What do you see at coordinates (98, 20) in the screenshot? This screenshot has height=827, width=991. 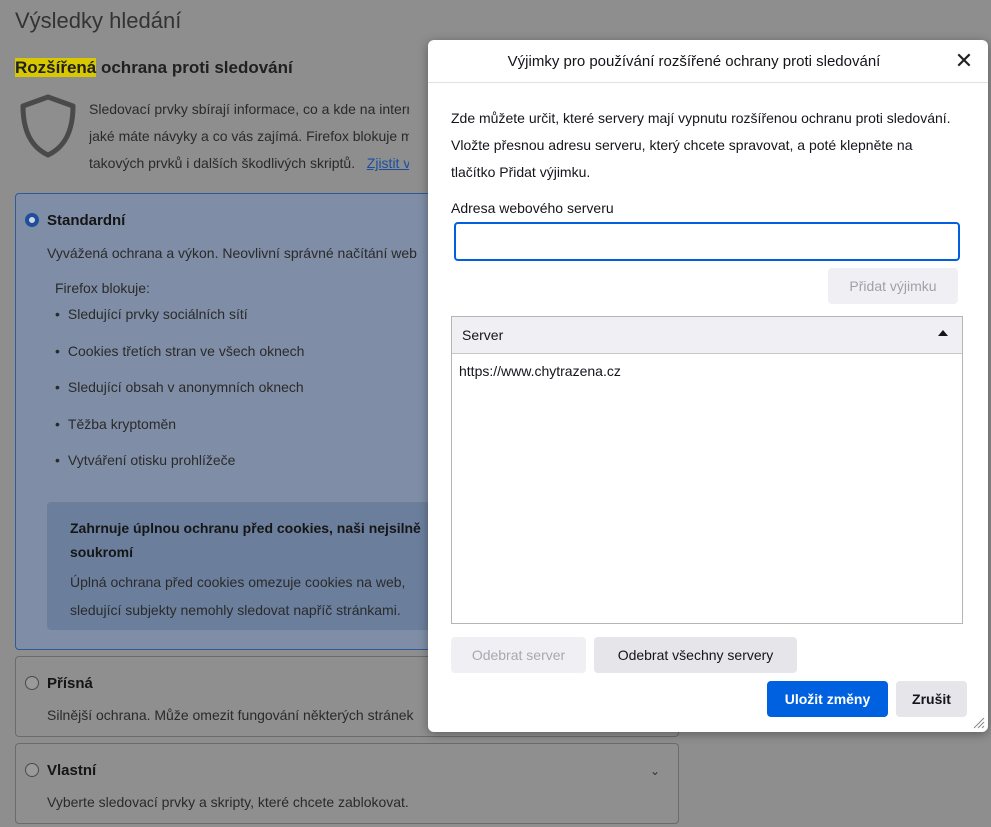 I see `page-title: Výsledky hledání` at bounding box center [98, 20].